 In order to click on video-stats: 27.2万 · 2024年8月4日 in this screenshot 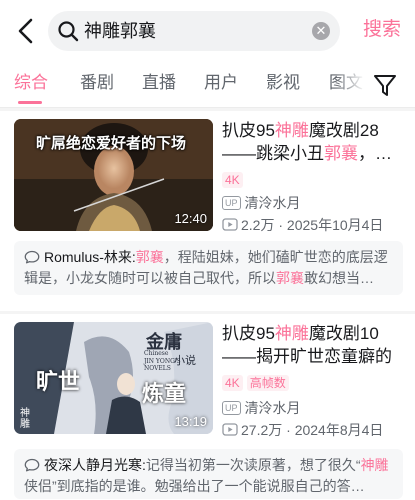, I will do `click(302, 429)`.